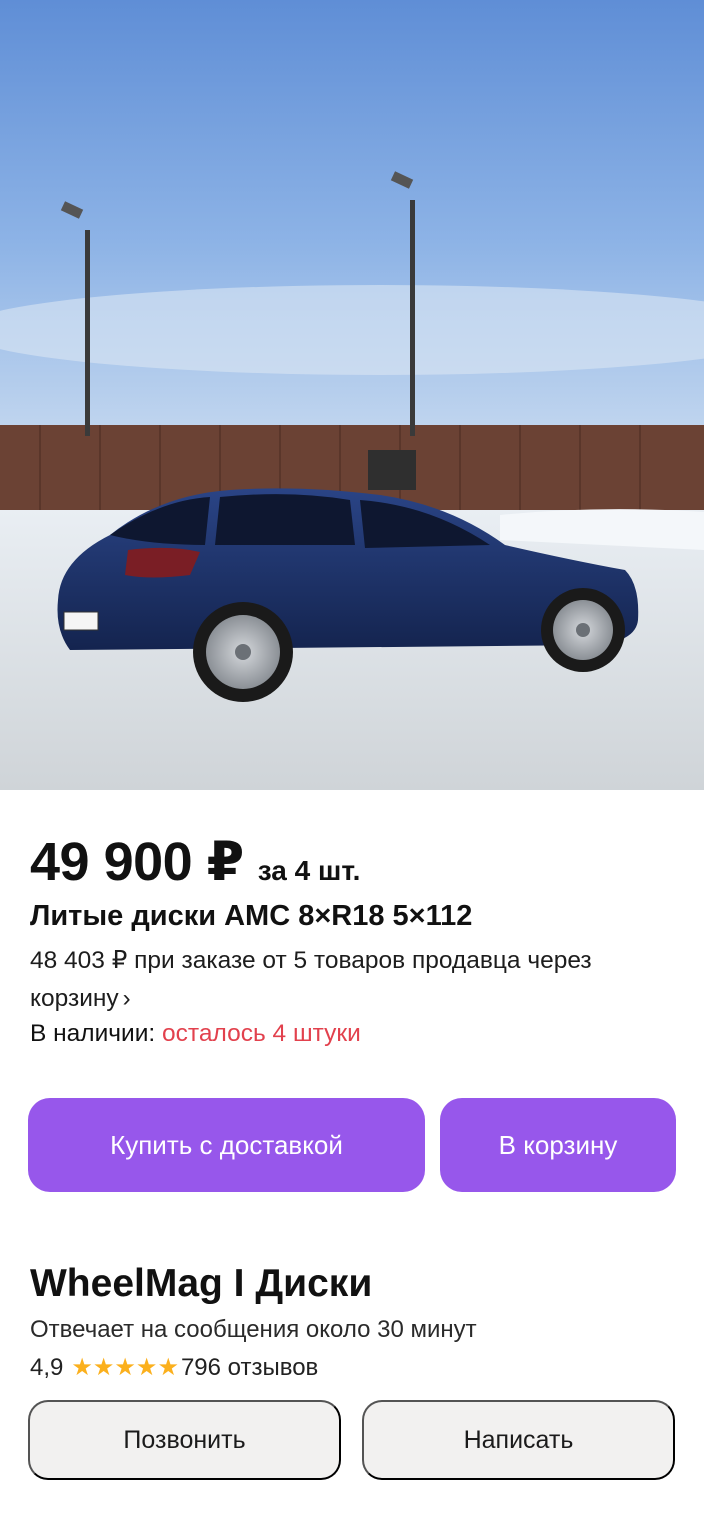 This screenshot has height=1520, width=704. What do you see at coordinates (93, 1033) in the screenshot?
I see `stock-label: В наличии:` at bounding box center [93, 1033].